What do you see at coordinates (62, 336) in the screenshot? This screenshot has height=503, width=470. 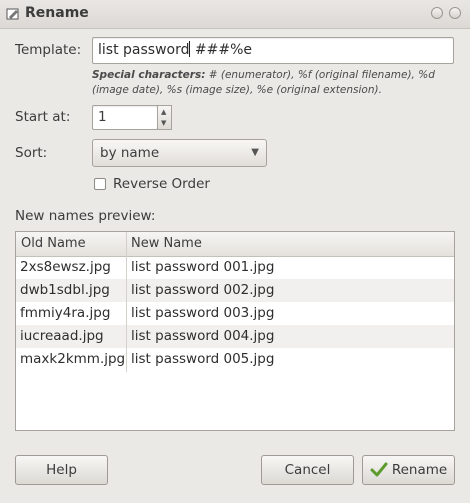 I see `old-name-cell: iucreaad.jpg` at bounding box center [62, 336].